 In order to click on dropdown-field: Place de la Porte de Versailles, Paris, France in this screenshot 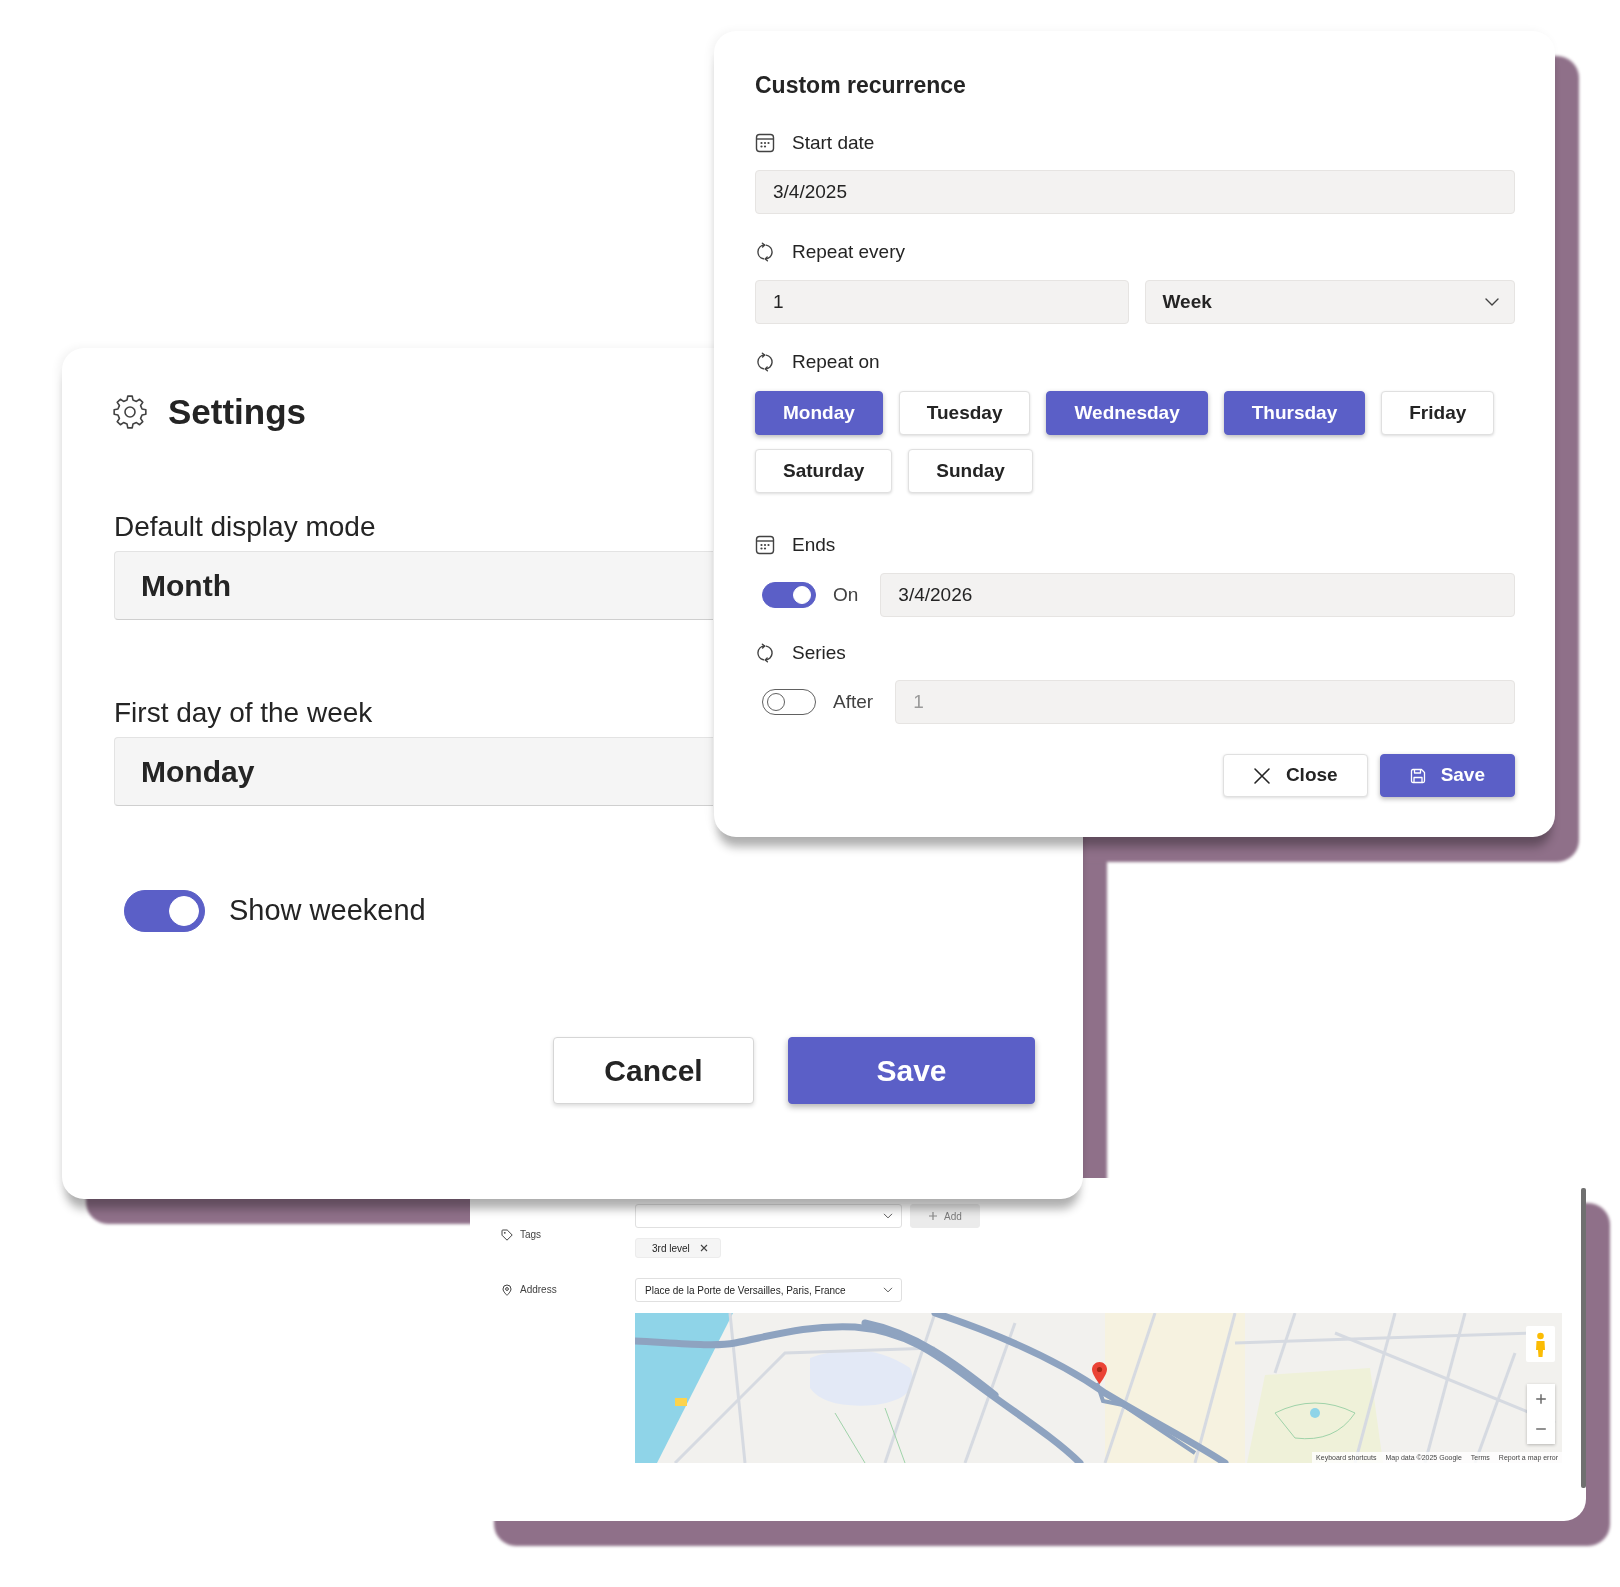, I will do `click(768, 1290)`.